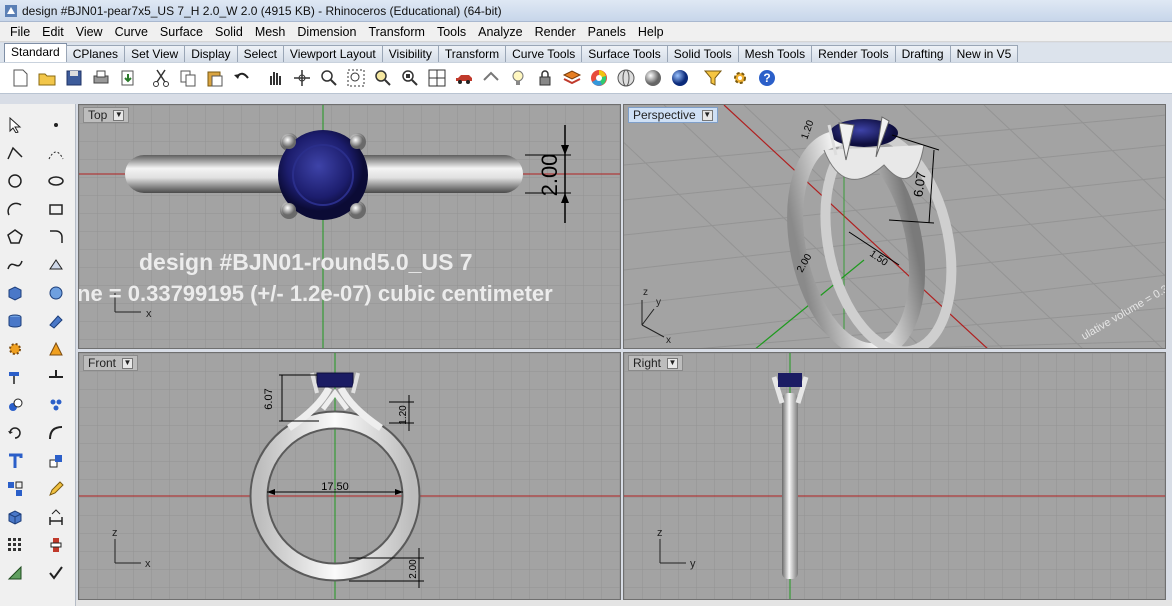  Describe the element at coordinates (15, 349) in the screenshot. I see `gear-icon` at that location.